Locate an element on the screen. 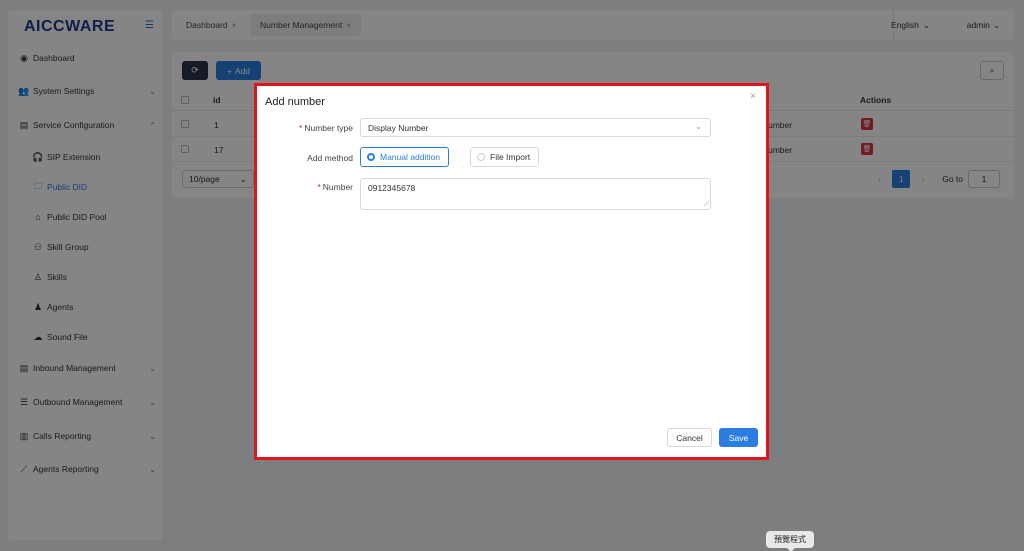 This screenshot has width=1024, height=551. file-import-radio: File Import is located at coordinates (505, 157).